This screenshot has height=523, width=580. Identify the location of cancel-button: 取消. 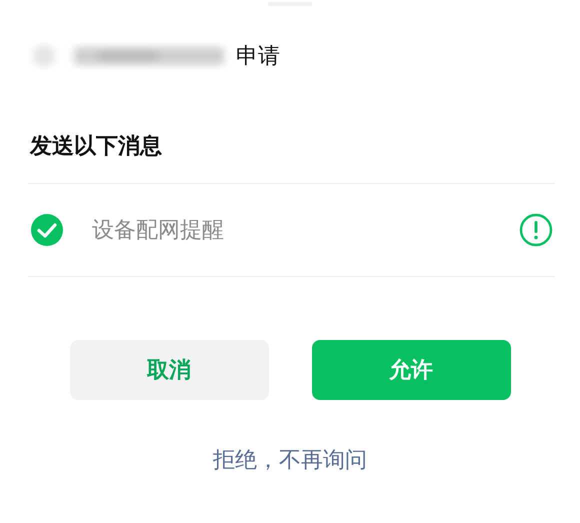
(169, 370).